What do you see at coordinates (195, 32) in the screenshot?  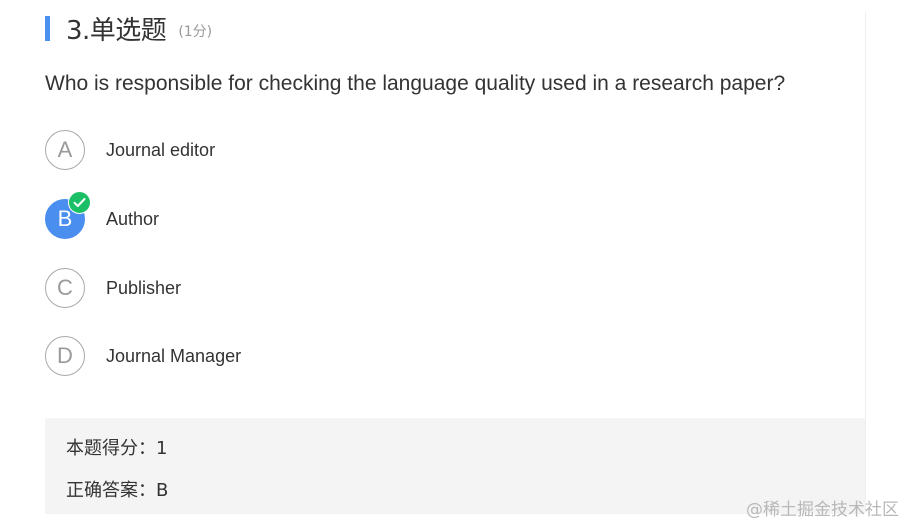 I see `question-points: (1分)` at bounding box center [195, 32].